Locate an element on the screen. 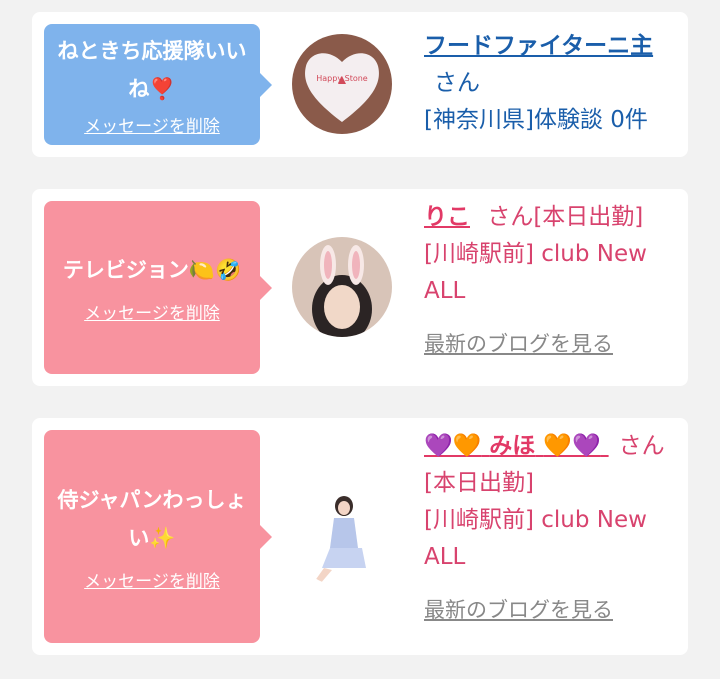 This screenshot has width=720, height=679. message-bubble: 侍ジャパンわっしょい✨ メッセージを削除 is located at coordinates (158, 536).